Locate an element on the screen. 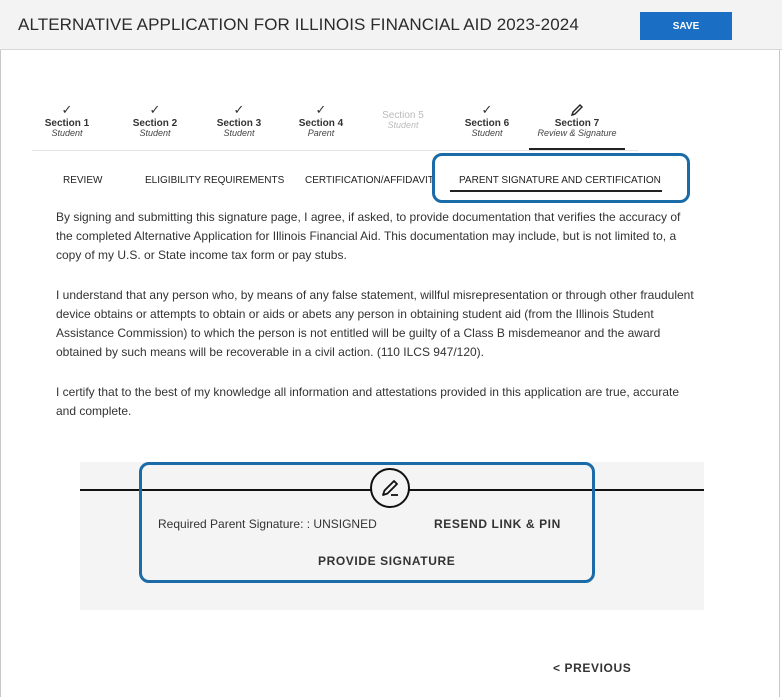 The width and height of the screenshot is (782, 697). pencil-icon is located at coordinates (577, 110).